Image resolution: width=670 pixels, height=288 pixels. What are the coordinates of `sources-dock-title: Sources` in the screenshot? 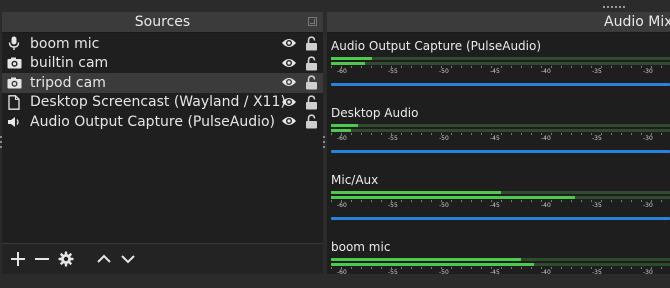 It's located at (162, 22).